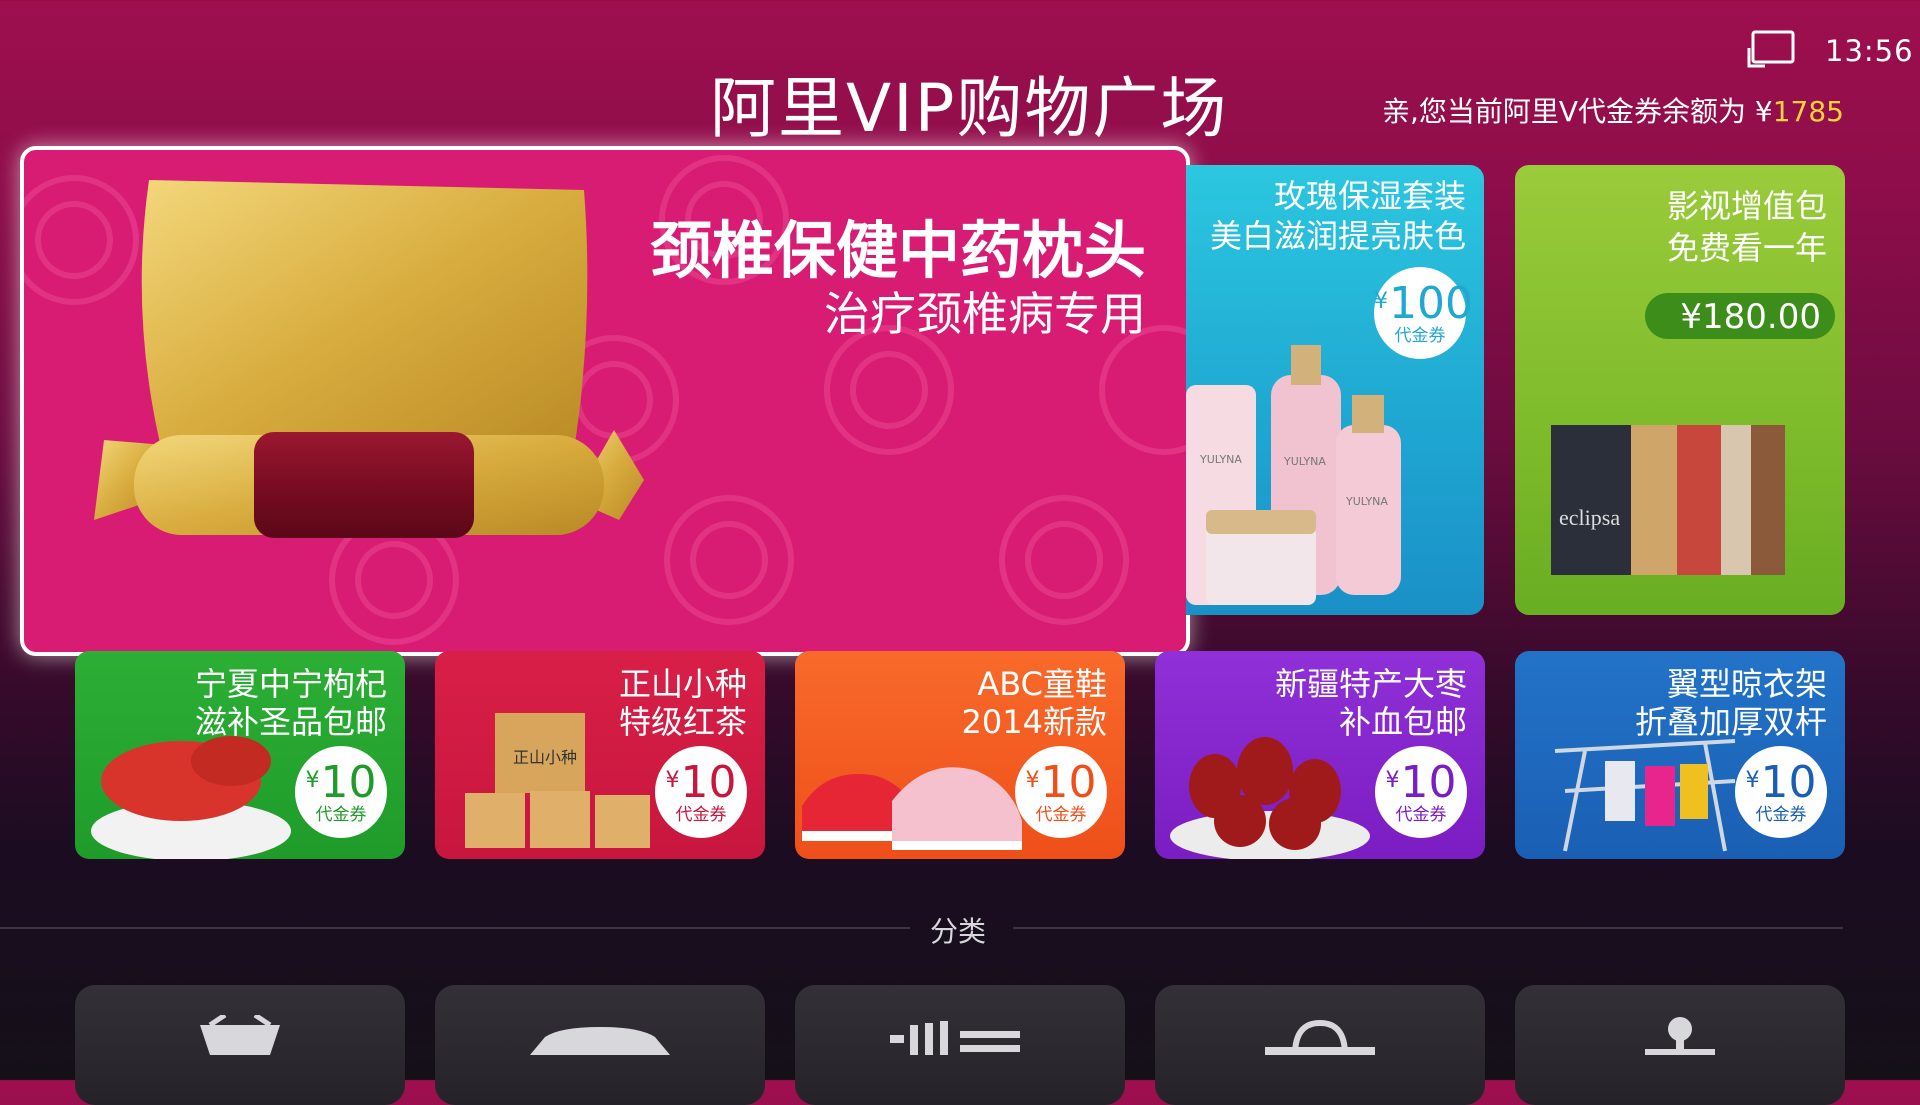  Describe the element at coordinates (897, 250) in the screenshot. I see `featured-title: 颈椎保健中药枕头` at that location.